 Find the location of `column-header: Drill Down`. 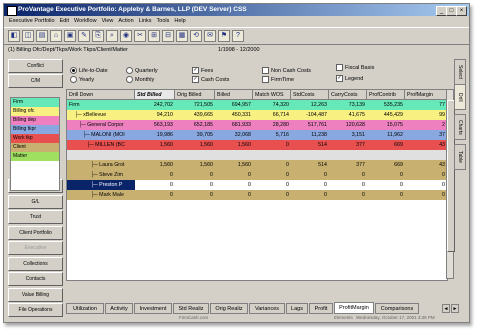

column-header: Drill Down is located at coordinates (101, 95).